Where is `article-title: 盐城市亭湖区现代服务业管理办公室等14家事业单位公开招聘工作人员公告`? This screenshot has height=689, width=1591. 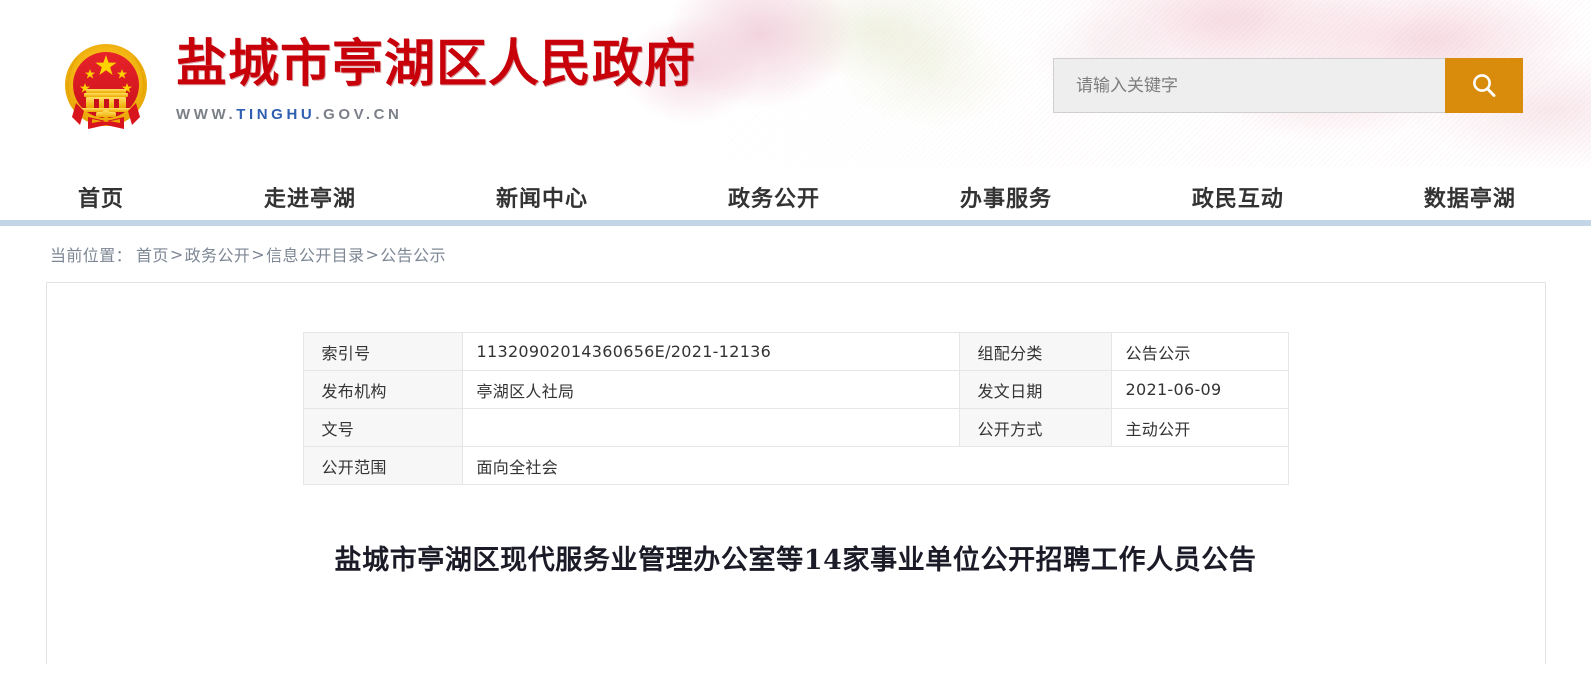 article-title: 盐城市亭湖区现代服务业管理办公室等14家事业单位公开招聘工作人员公告 is located at coordinates (795, 560).